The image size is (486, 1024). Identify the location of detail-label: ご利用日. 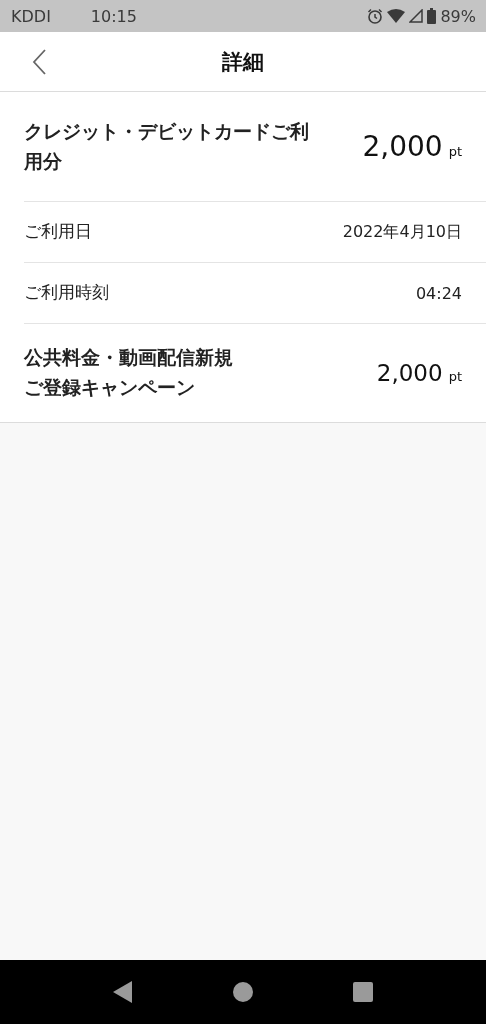
(58, 231).